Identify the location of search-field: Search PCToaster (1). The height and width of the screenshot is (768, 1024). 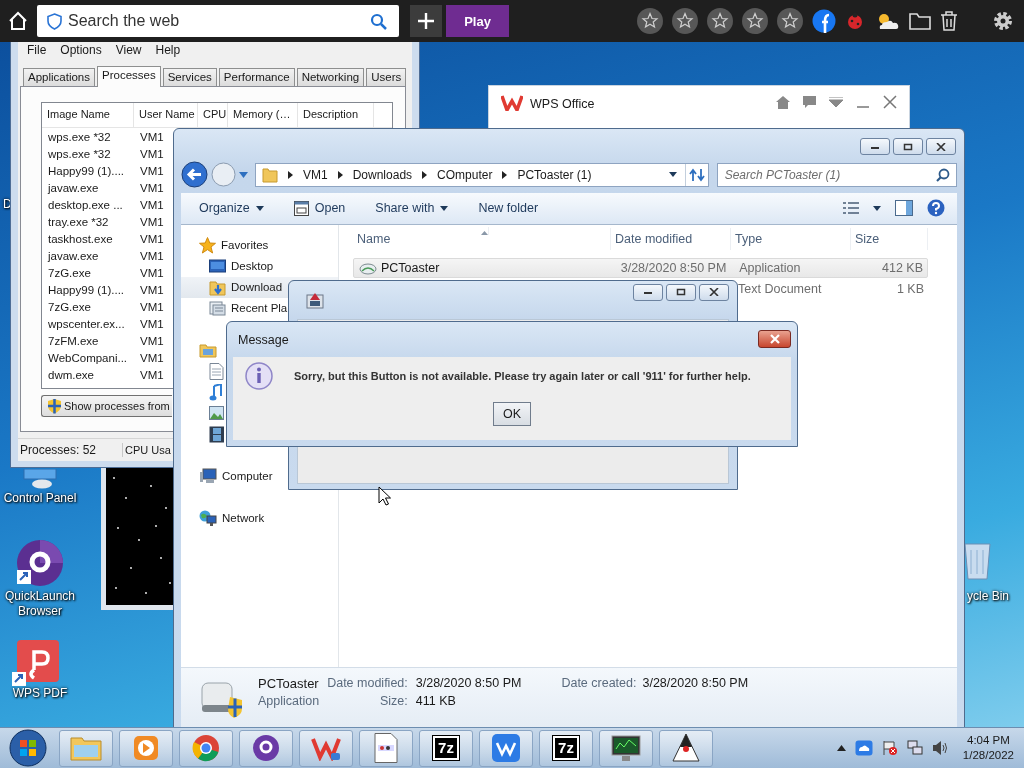
(836, 174).